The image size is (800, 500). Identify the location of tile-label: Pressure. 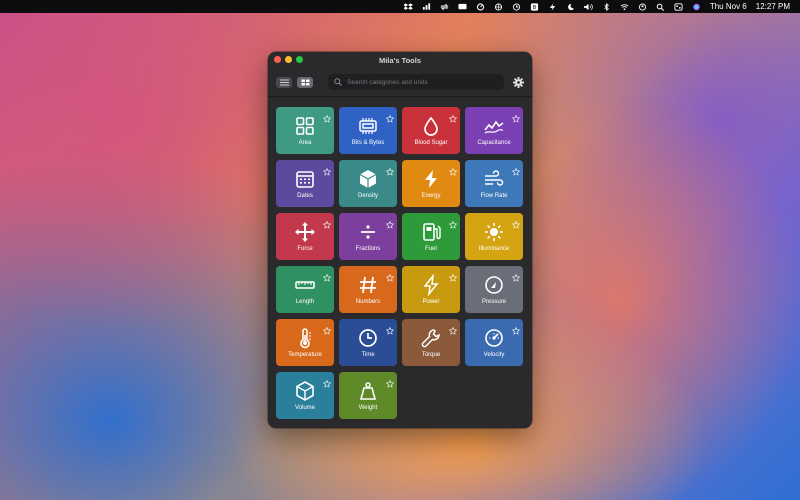
(493, 302).